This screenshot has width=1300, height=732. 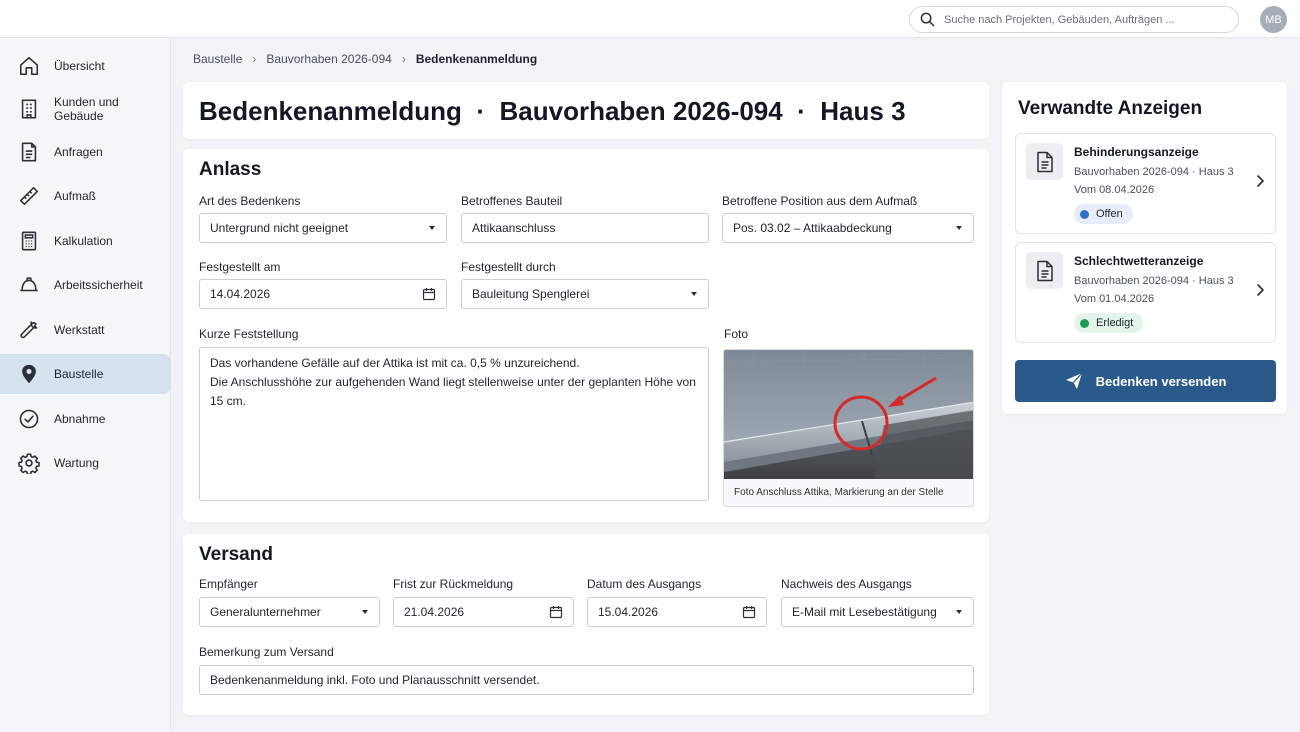 I want to click on status-badge: Offen, so click(x=1103, y=214).